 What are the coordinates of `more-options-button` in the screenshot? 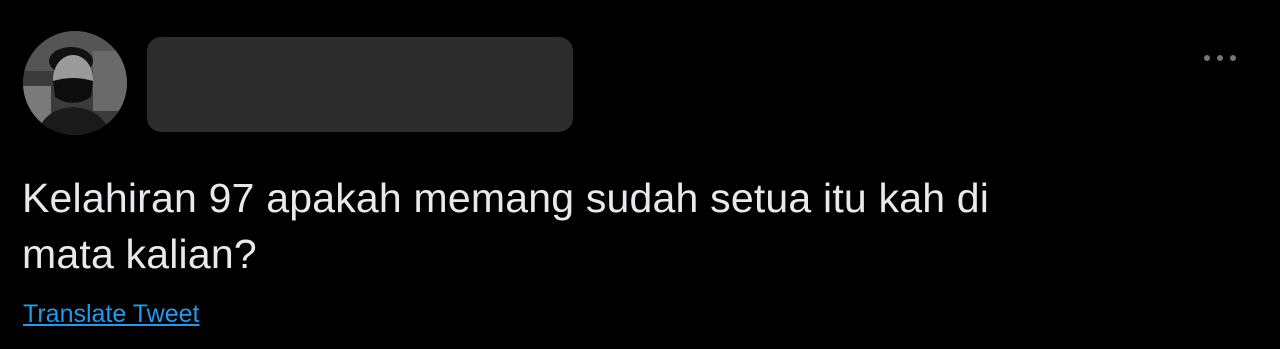 It's located at (1220, 58).